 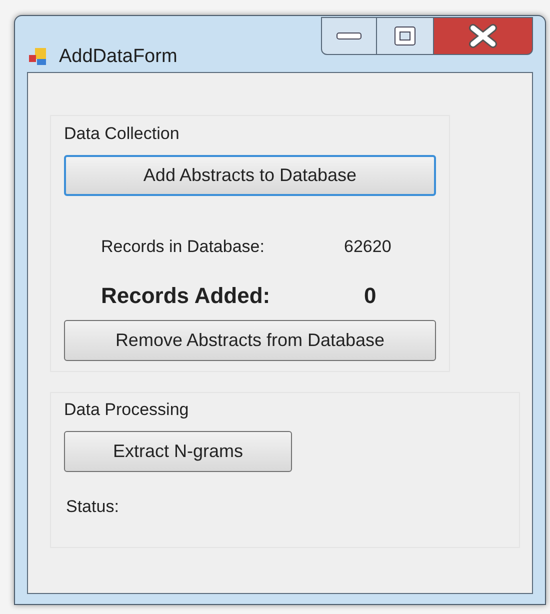 I want to click on group-title: Data Processing, so click(x=126, y=410).